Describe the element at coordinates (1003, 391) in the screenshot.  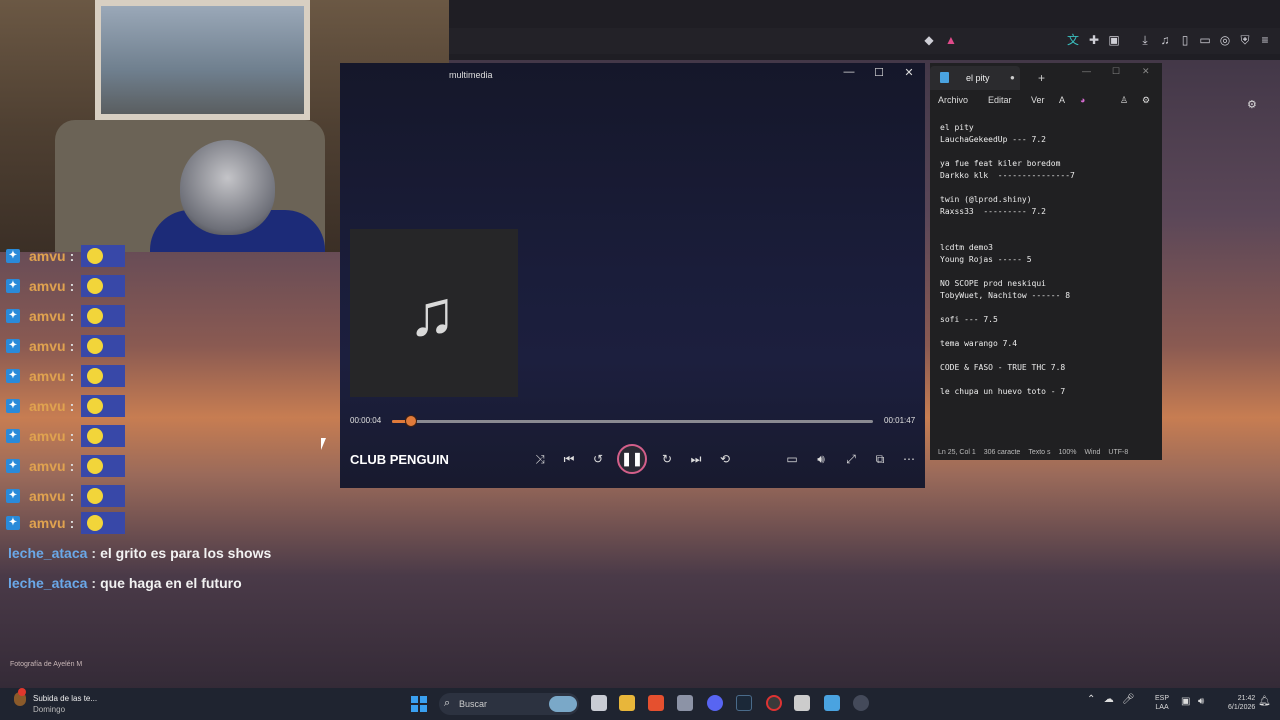
I see `notepad-line: le chupa un huevo toto - 7` at that location.